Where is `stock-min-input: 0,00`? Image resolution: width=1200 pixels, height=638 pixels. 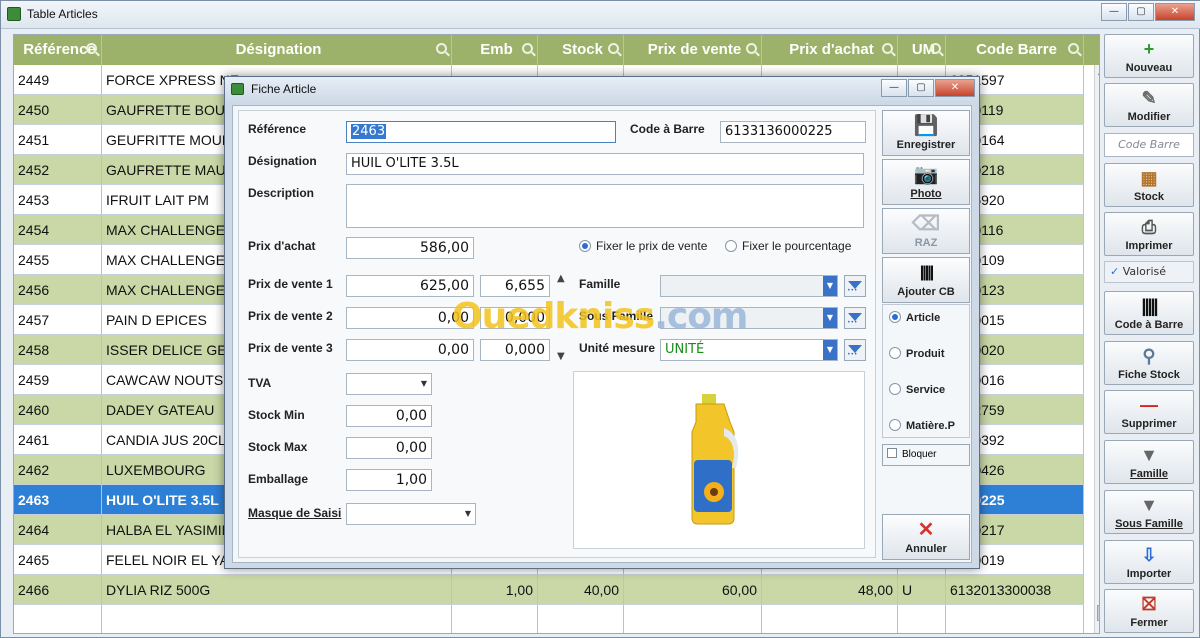
stock-min-input: 0,00 is located at coordinates (389, 416).